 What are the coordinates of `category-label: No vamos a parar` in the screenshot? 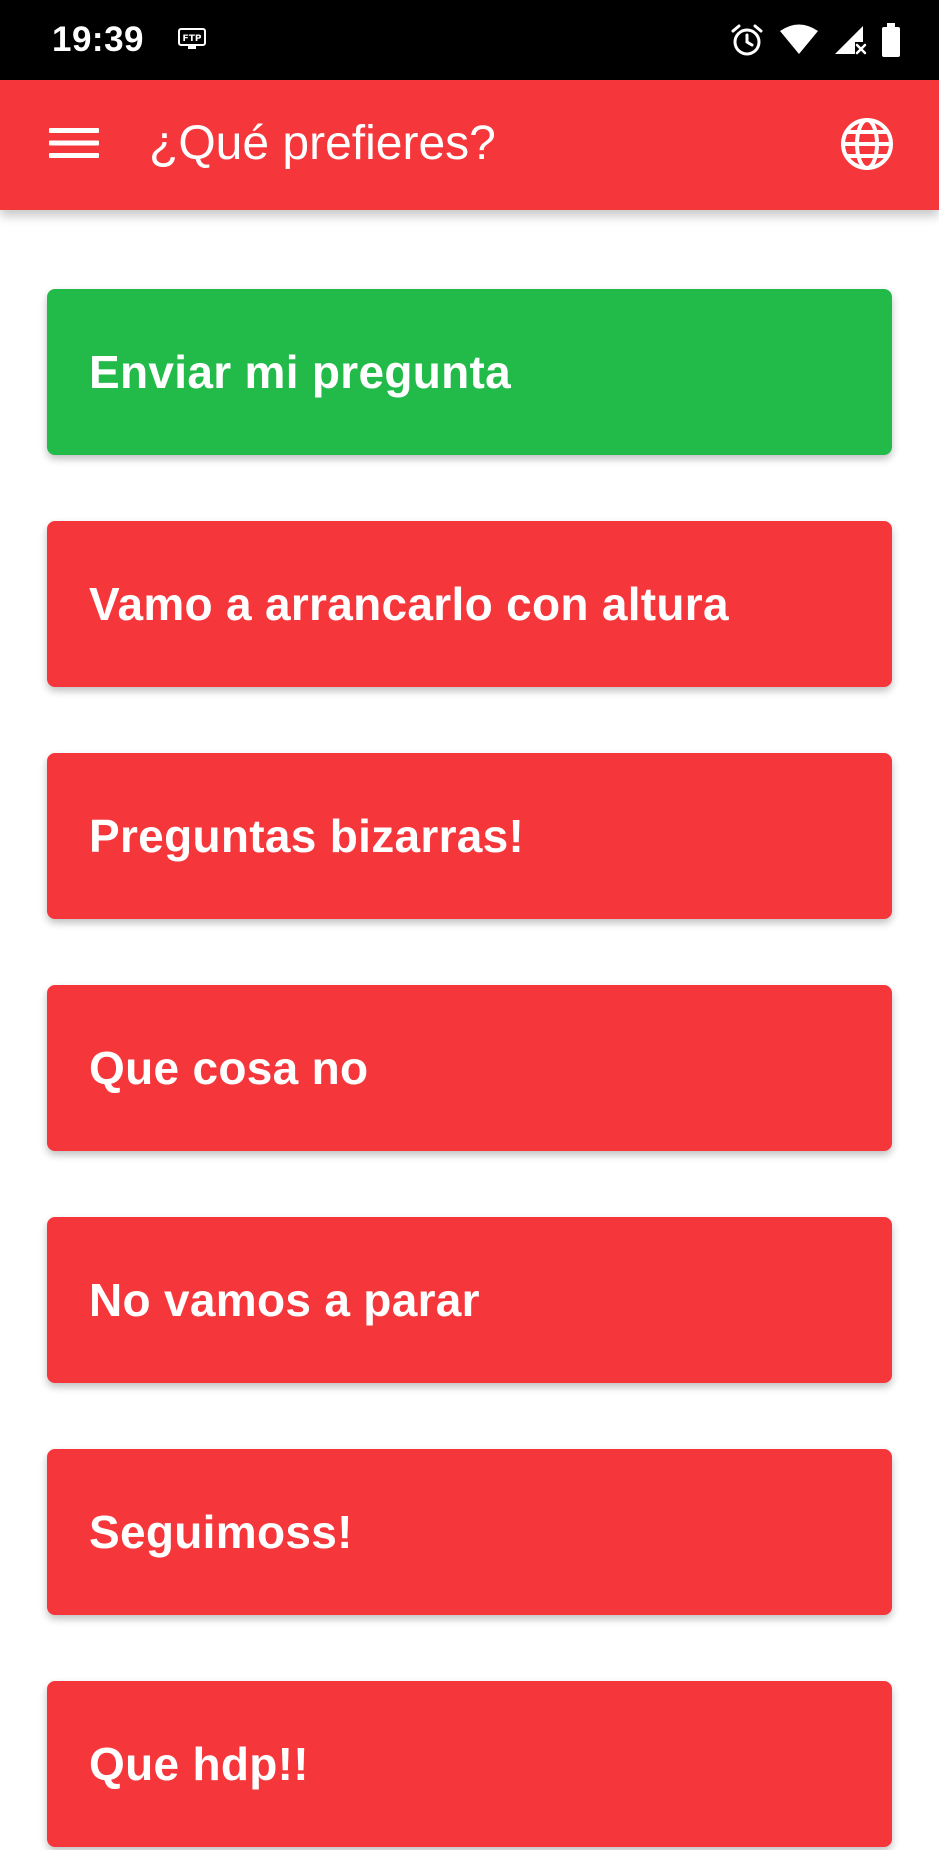 It's located at (284, 1300).